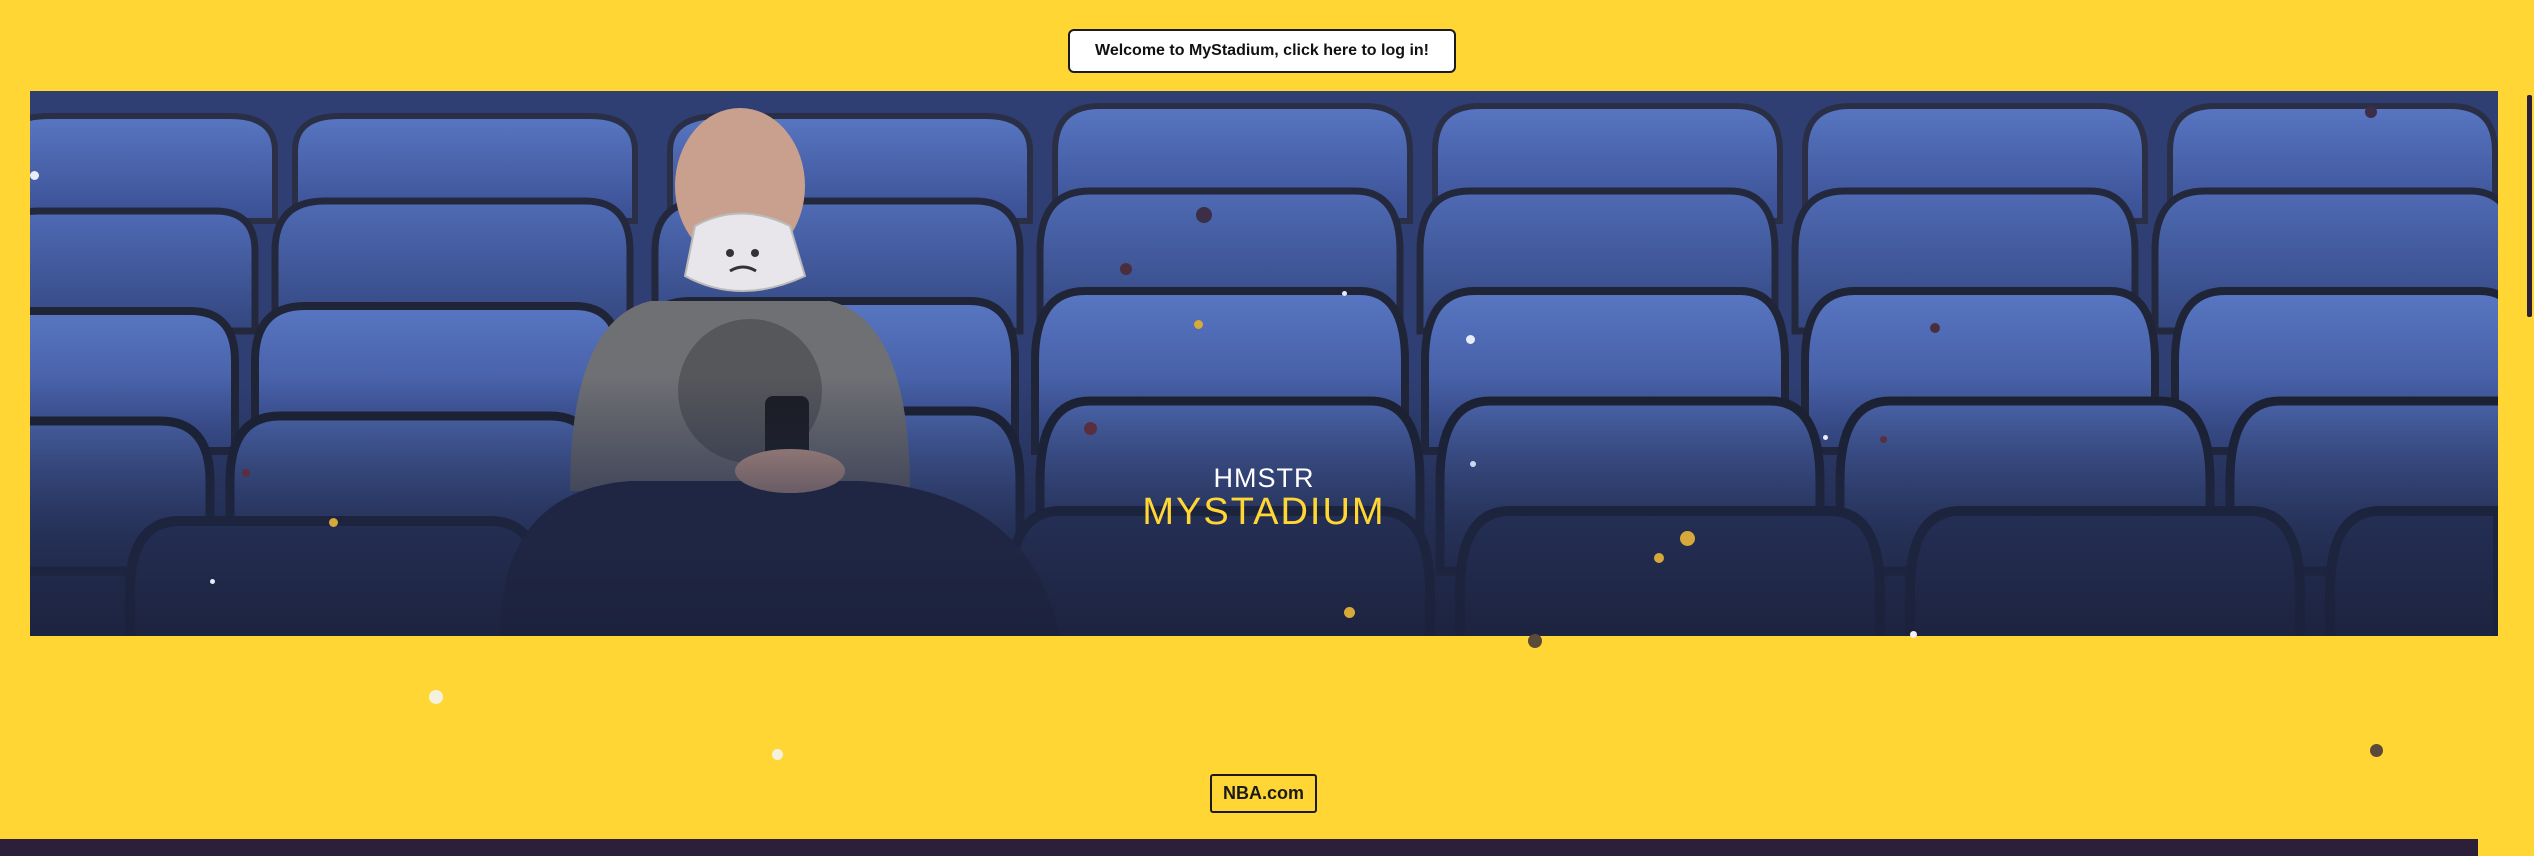  I want to click on nba-link: NBA.com, so click(1263, 793).